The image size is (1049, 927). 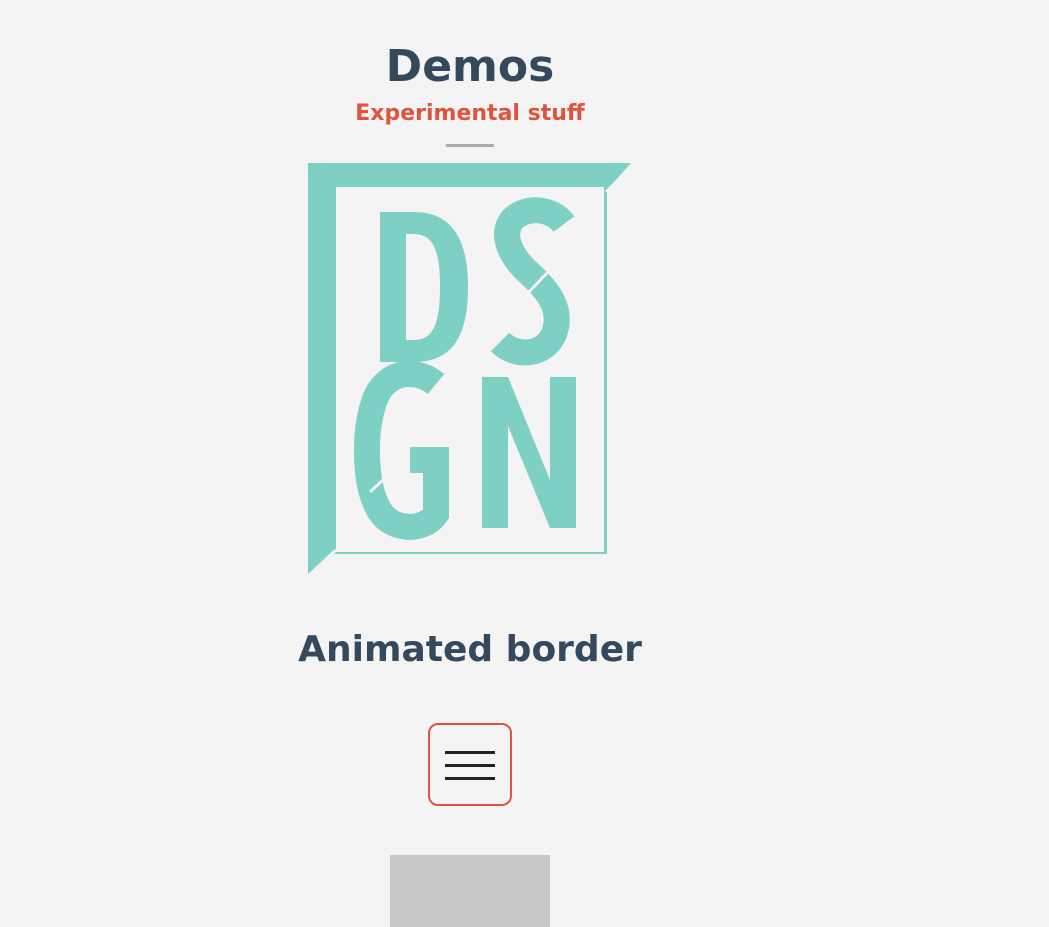 I want to click on logo-letter-s, so click(x=532, y=281).